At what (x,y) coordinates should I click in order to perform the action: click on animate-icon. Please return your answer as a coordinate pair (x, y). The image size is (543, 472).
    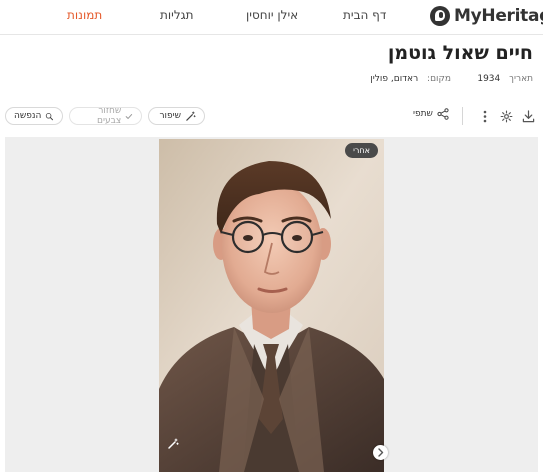
    Looking at the image, I should click on (50, 116).